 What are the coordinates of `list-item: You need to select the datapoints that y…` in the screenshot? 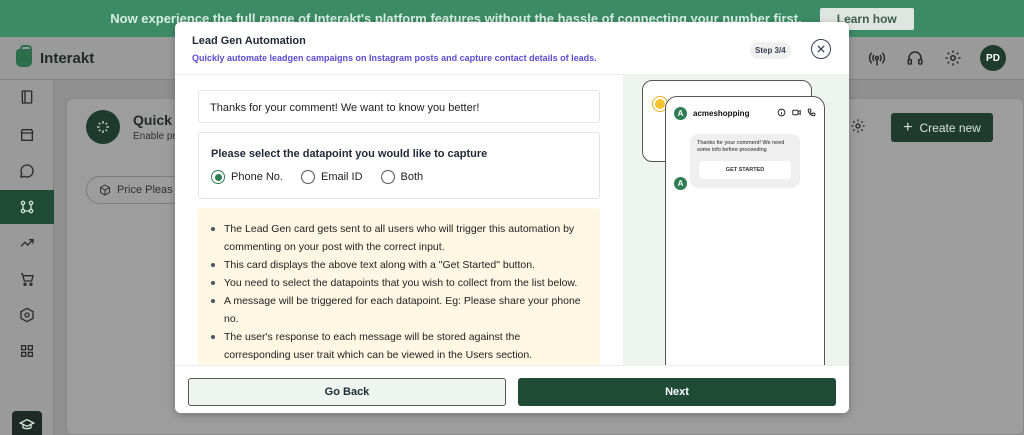 It's located at (399, 283).